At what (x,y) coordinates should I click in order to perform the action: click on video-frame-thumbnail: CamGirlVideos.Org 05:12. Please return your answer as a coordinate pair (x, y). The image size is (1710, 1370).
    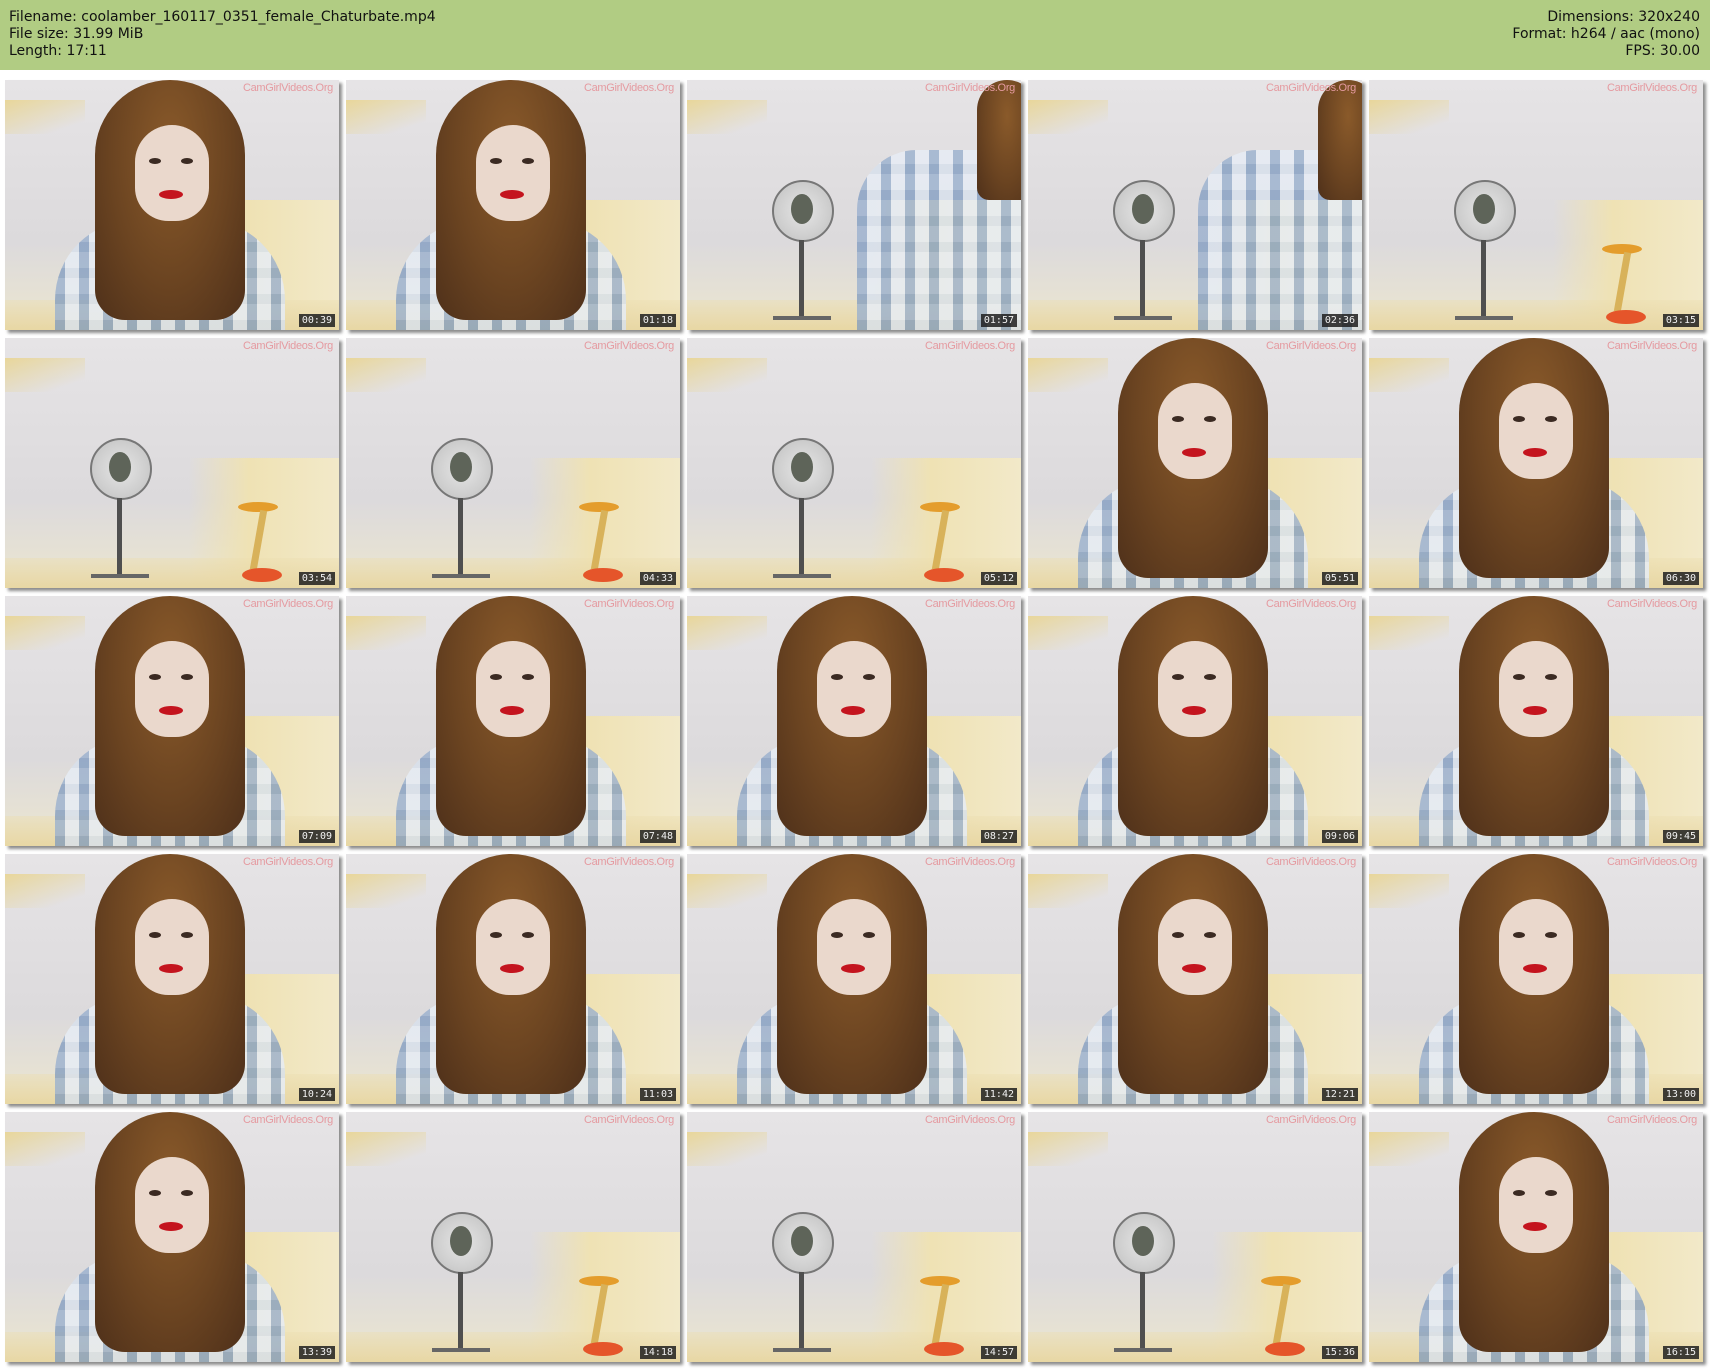
    Looking at the image, I should click on (854, 463).